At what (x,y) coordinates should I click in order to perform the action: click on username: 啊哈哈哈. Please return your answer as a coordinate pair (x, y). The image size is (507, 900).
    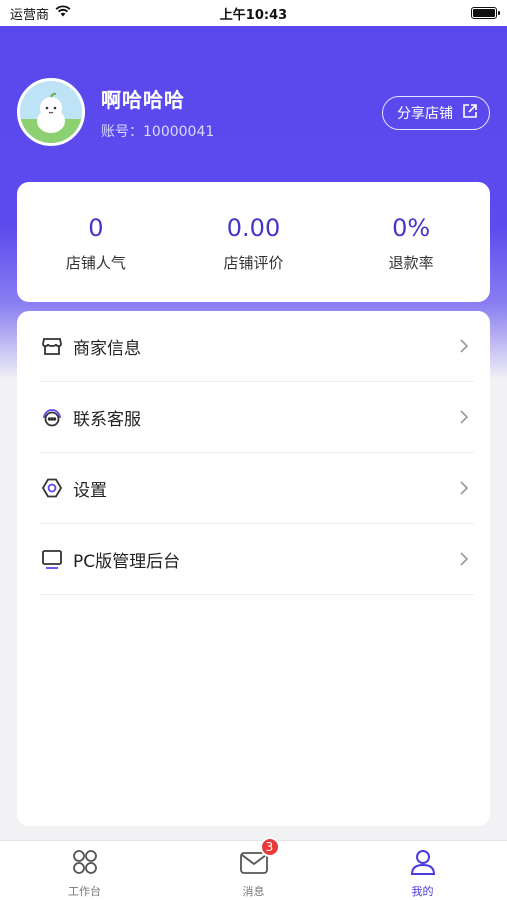
    Looking at the image, I should click on (143, 99).